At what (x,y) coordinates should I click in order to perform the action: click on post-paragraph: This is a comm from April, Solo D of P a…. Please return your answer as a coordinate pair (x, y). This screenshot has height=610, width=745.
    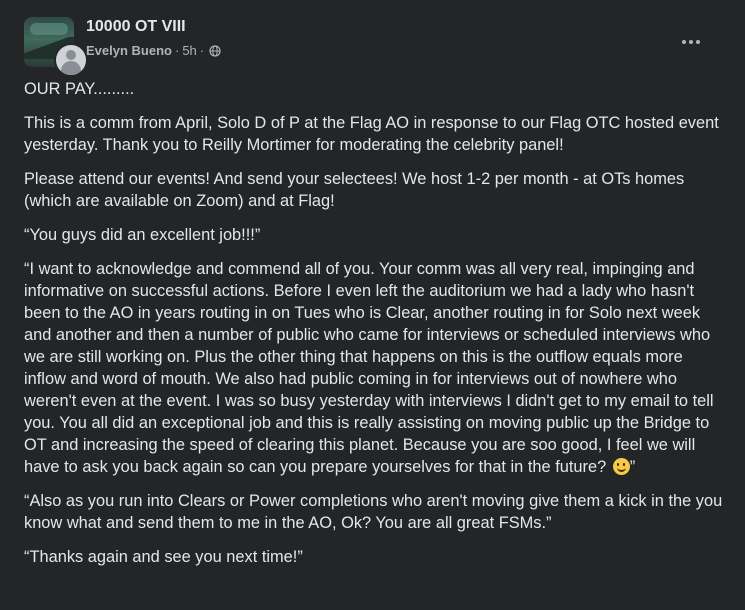
    Looking at the image, I should click on (371, 134).